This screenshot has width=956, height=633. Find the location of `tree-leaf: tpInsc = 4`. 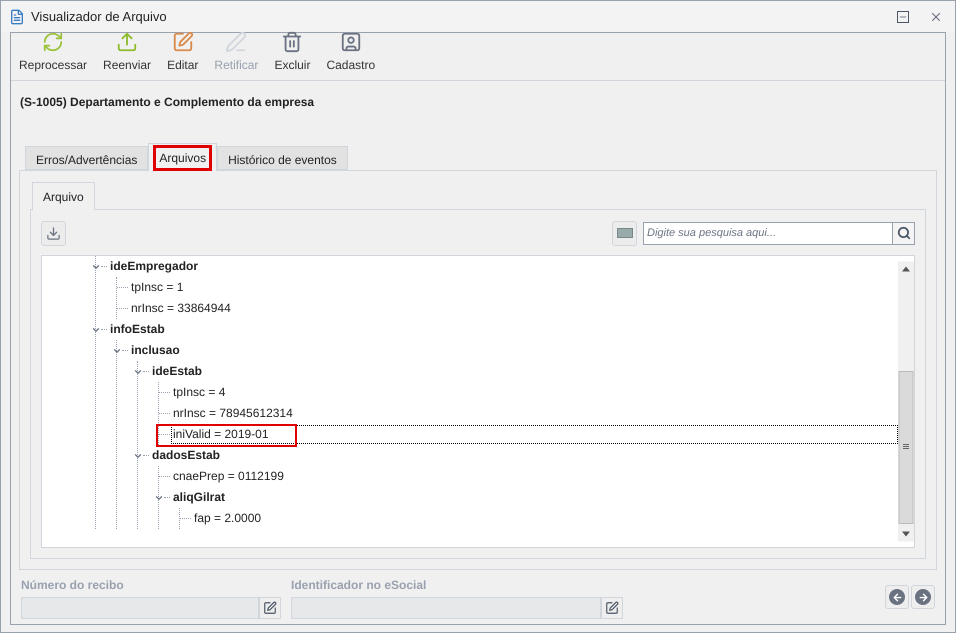

tree-leaf: tpInsc = 4 is located at coordinates (199, 392).